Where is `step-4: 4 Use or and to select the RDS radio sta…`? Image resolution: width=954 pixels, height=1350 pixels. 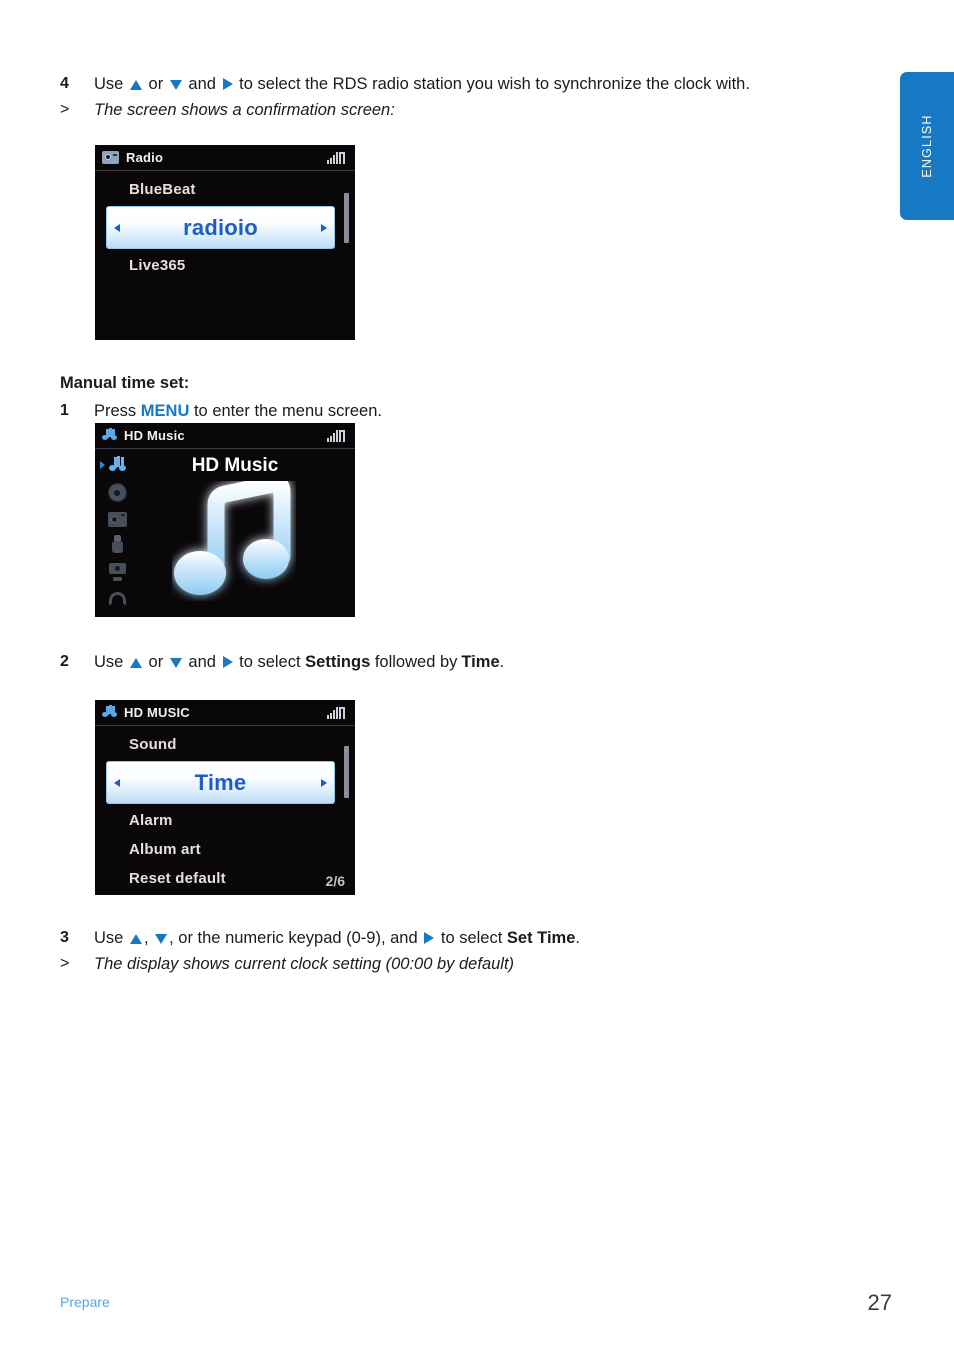
step-4: 4 Use or and to select the RDS radio sta… is located at coordinates (475, 85).